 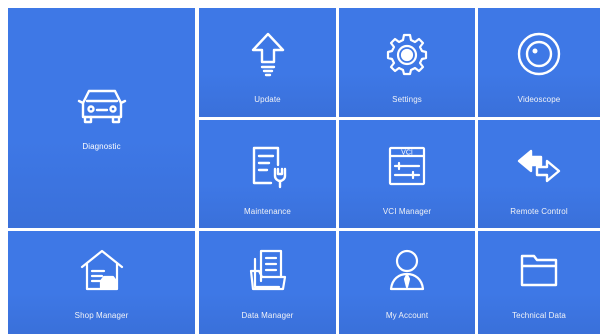 I want to click on technical-data-label: Technical Data, so click(x=539, y=315).